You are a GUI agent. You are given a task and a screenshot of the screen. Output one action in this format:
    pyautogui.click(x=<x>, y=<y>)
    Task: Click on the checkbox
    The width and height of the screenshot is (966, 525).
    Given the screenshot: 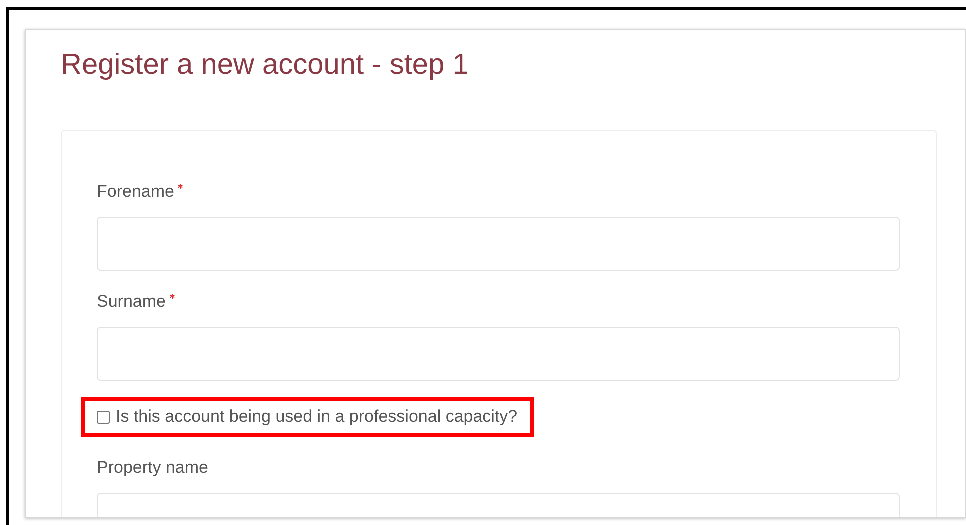 What is the action you would take?
    pyautogui.click(x=103, y=417)
    